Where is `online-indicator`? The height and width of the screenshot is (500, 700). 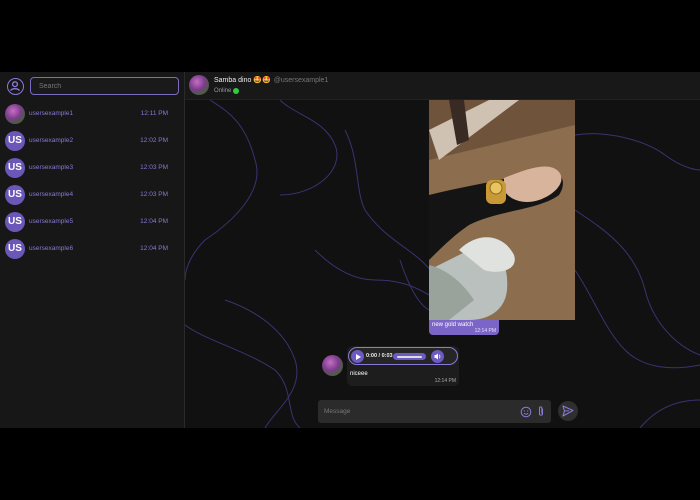 online-indicator is located at coordinates (236, 91).